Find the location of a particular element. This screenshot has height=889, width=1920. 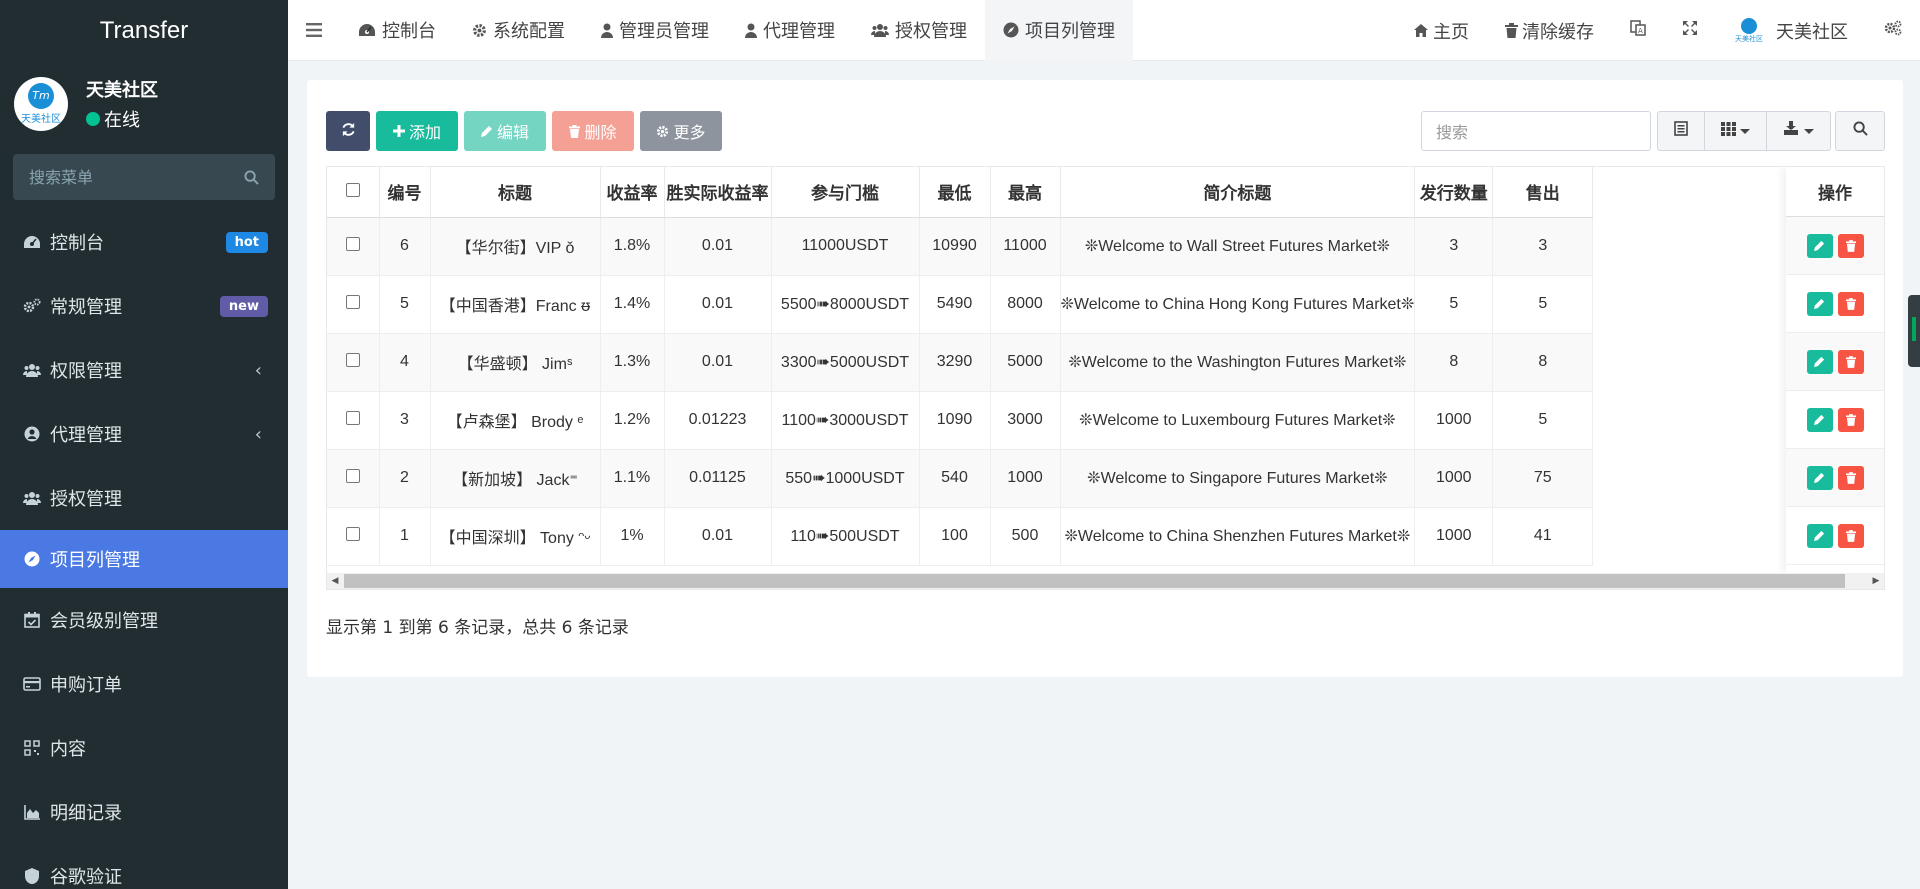

menu-search-input is located at coordinates (136, 177).